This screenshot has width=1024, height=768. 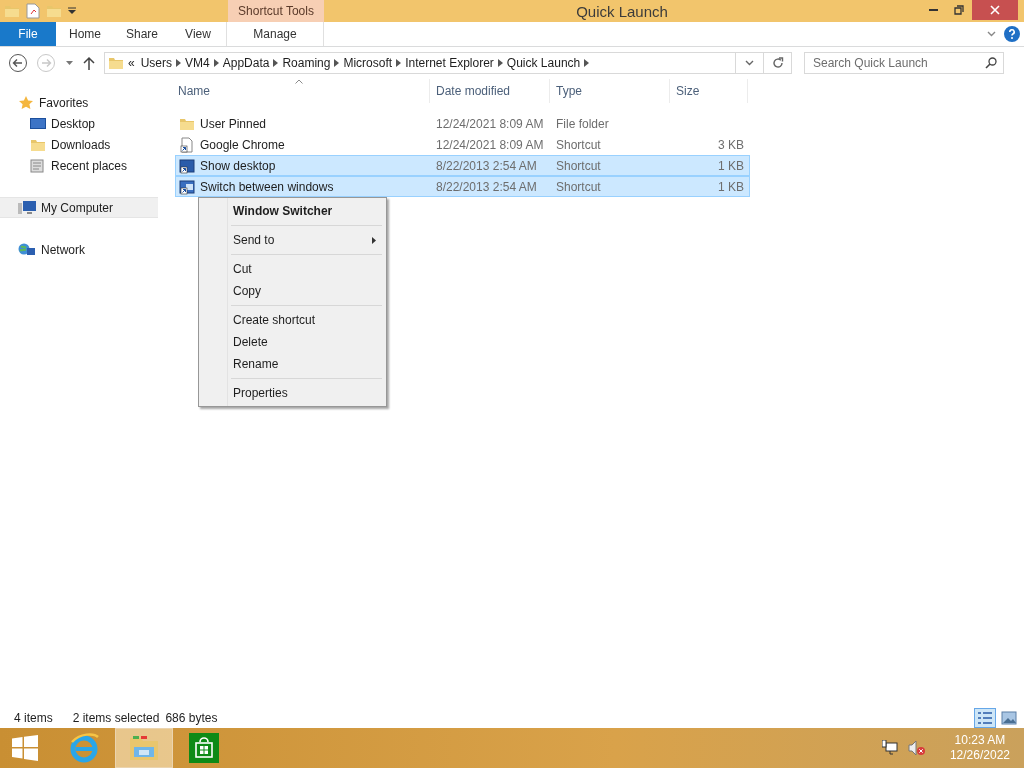 What do you see at coordinates (27, 249) in the screenshot?
I see `network-icon` at bounding box center [27, 249].